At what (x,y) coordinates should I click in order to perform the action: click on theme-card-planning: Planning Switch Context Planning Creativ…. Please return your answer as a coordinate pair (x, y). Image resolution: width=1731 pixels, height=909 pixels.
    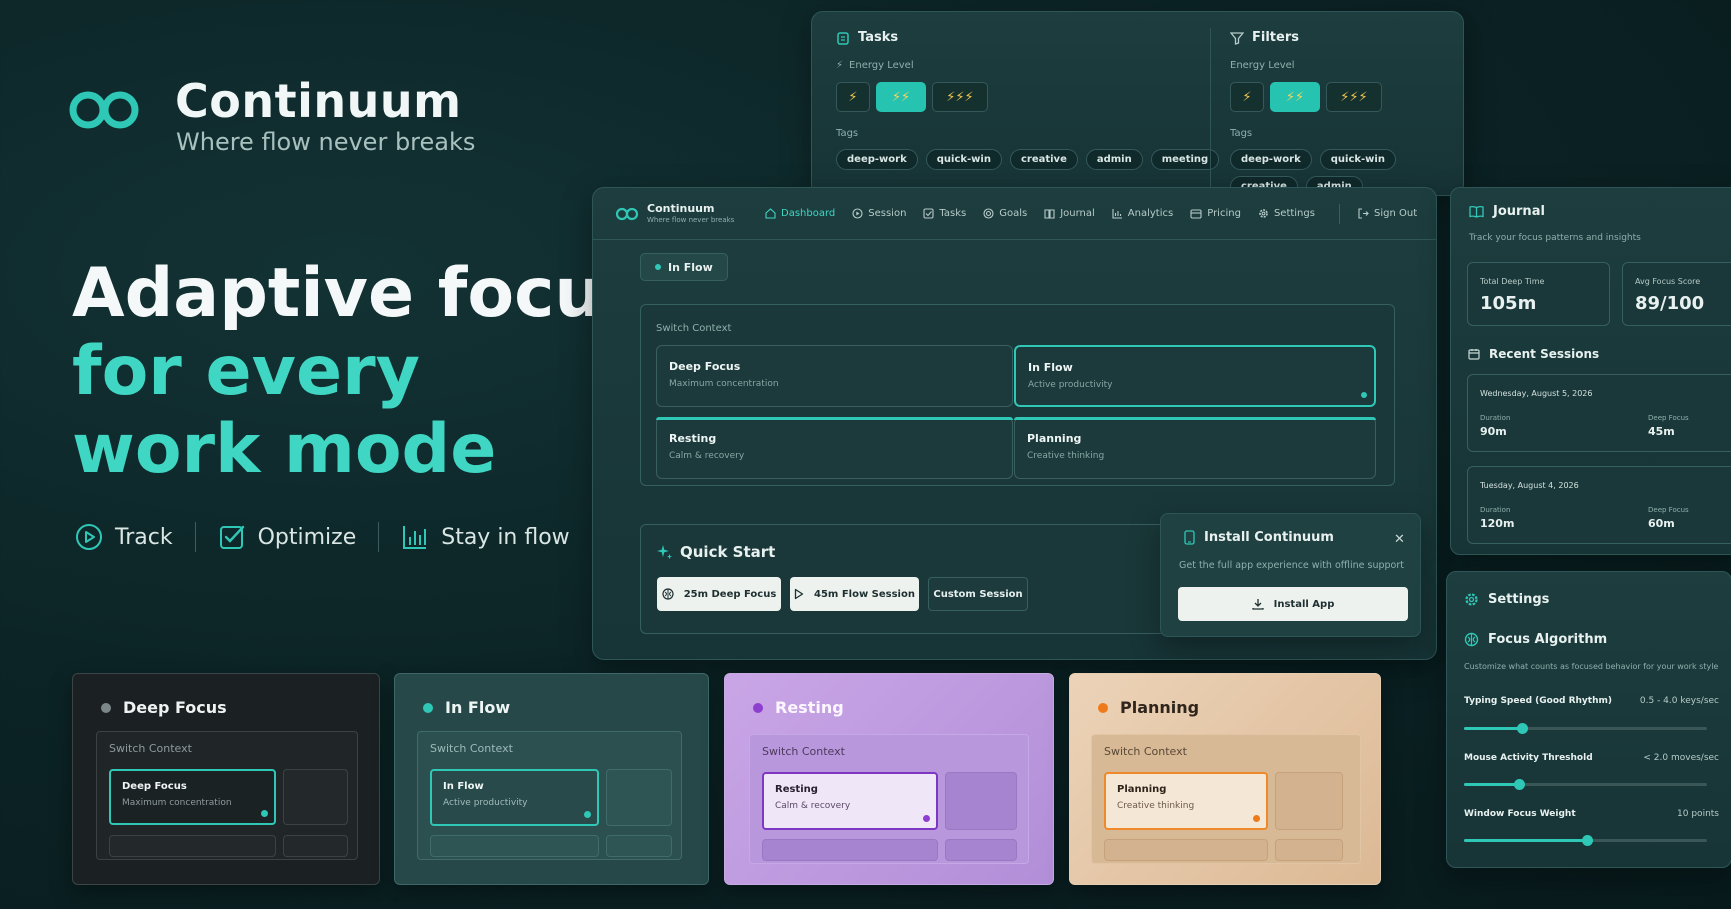
    Looking at the image, I should click on (1225, 779).